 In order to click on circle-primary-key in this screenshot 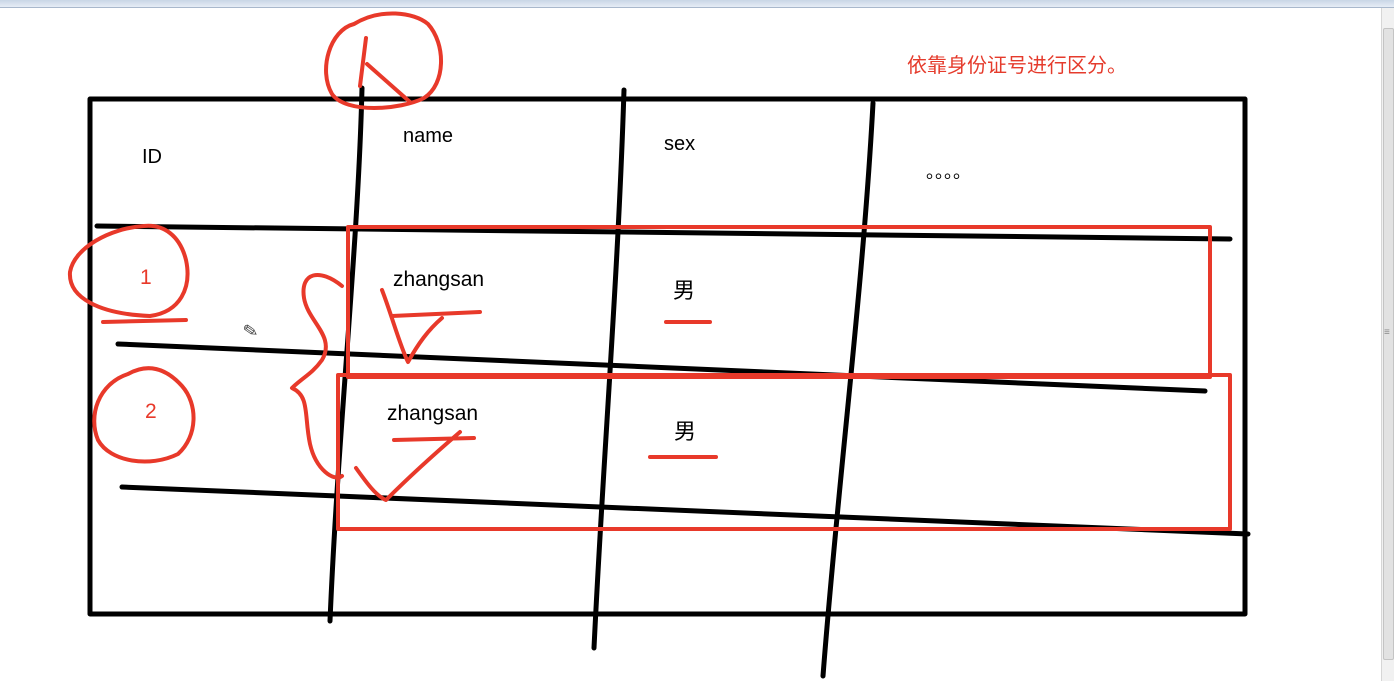, I will do `click(383, 60)`.